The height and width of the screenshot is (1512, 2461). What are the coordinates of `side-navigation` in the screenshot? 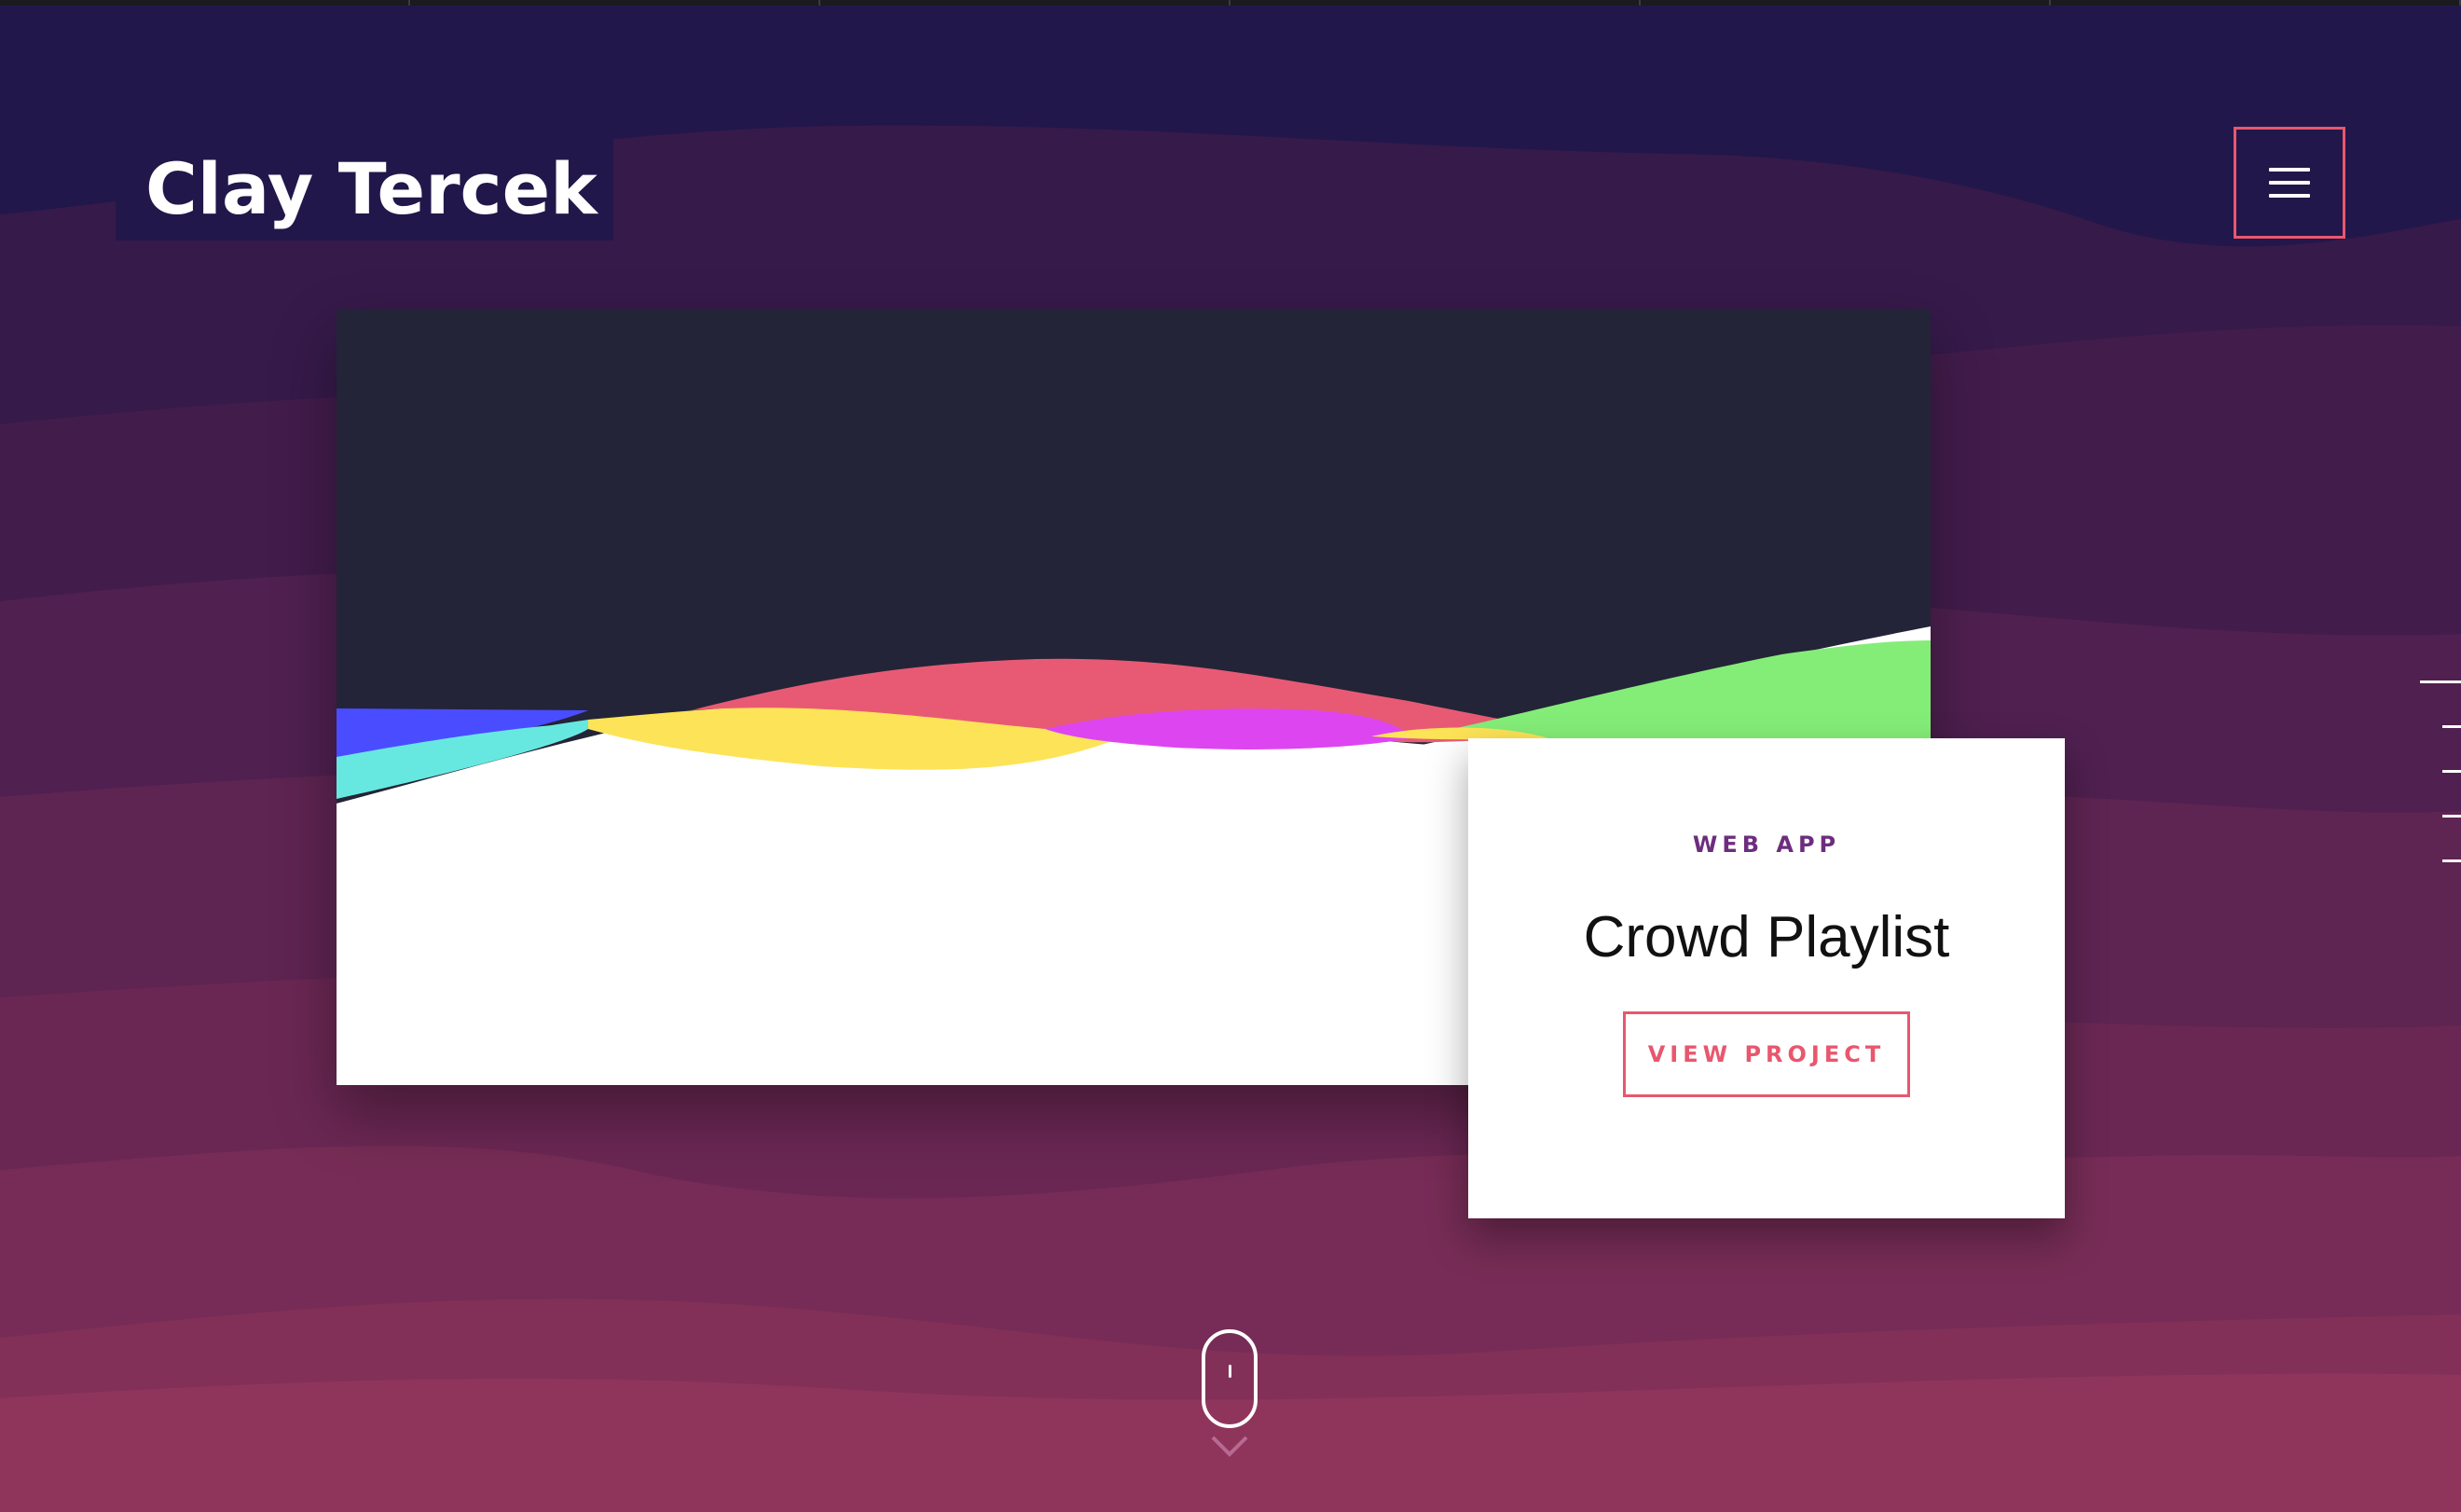 It's located at (2440, 773).